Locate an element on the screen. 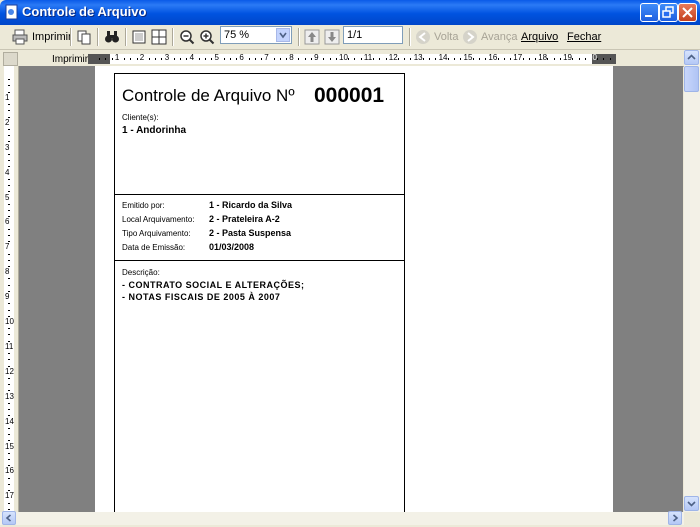  archive-type-label: Tipo Arquivamento: is located at coordinates (156, 233).